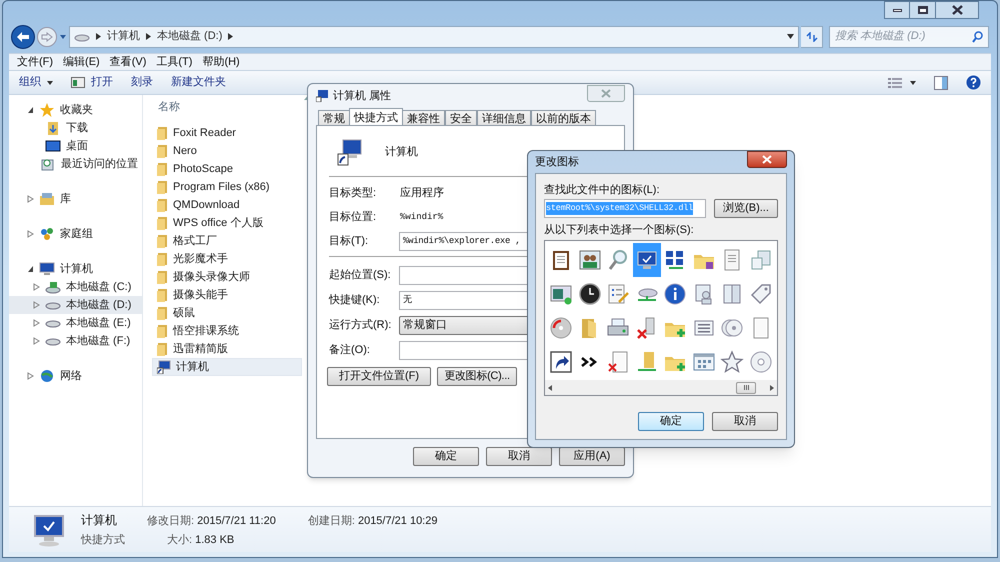  I want to click on action-button: 打开文件位置(F), so click(379, 376).